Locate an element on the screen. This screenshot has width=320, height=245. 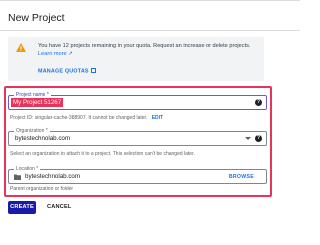
manage-quotas-label: MANAGE QUOTAS is located at coordinates (63, 71).